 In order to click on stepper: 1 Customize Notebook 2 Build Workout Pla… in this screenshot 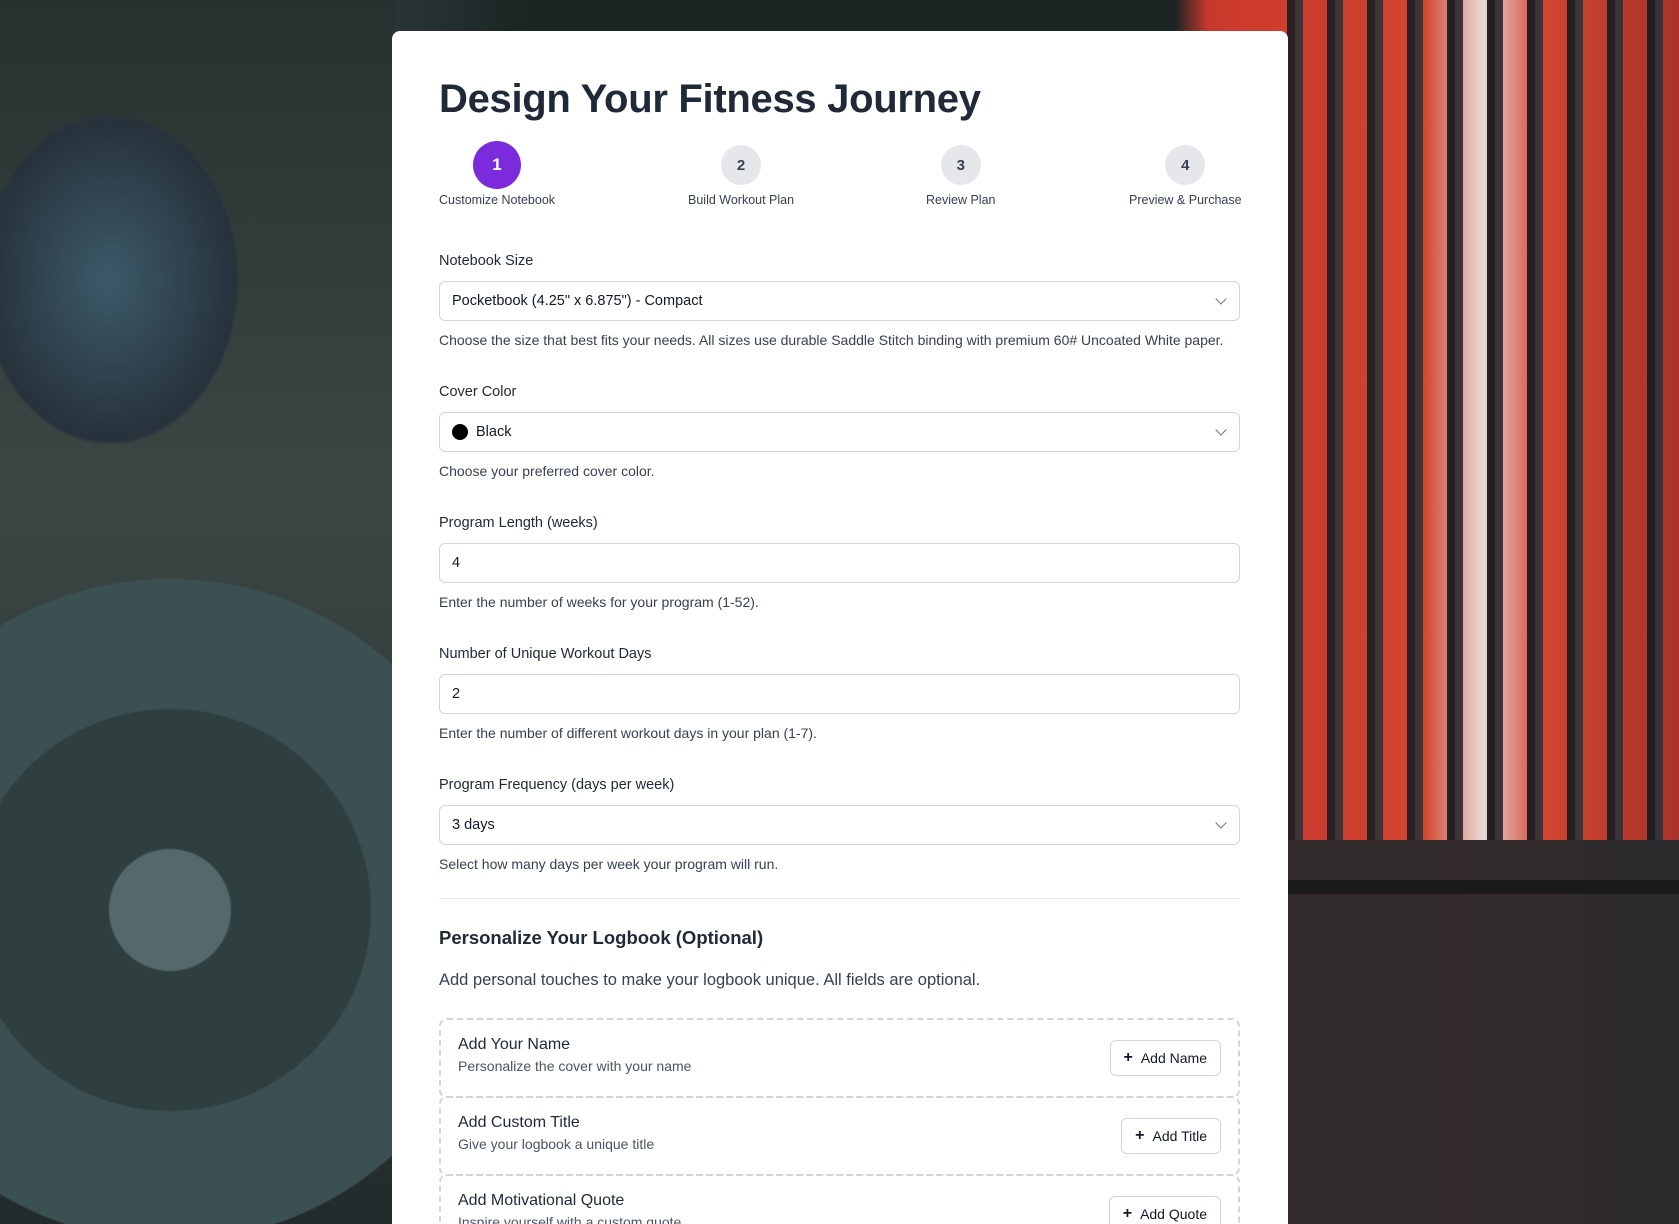, I will do `click(840, 178)`.